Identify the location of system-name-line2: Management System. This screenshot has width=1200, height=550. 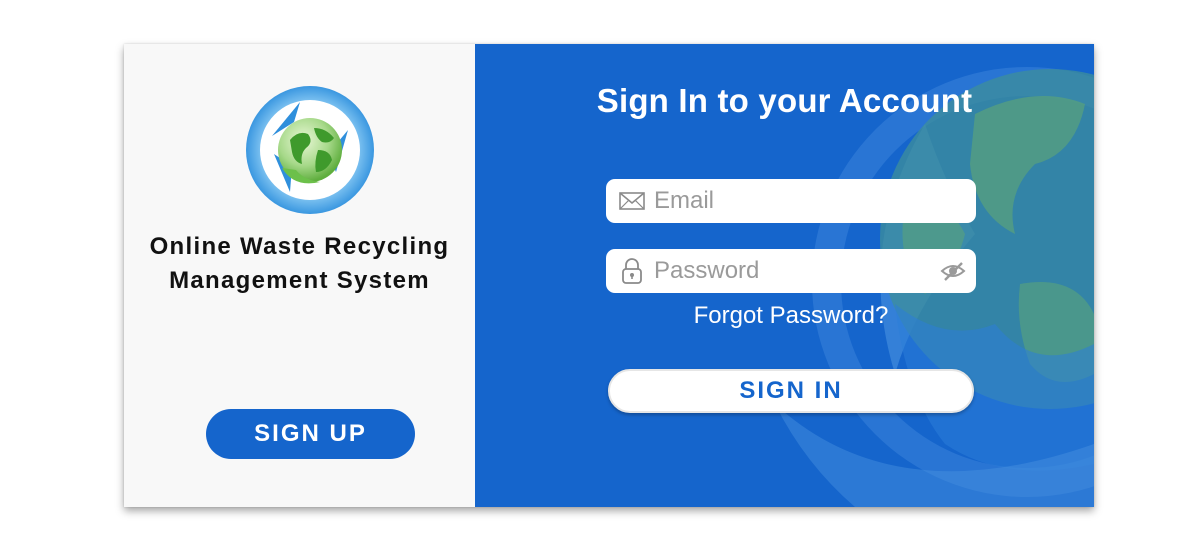
(299, 280).